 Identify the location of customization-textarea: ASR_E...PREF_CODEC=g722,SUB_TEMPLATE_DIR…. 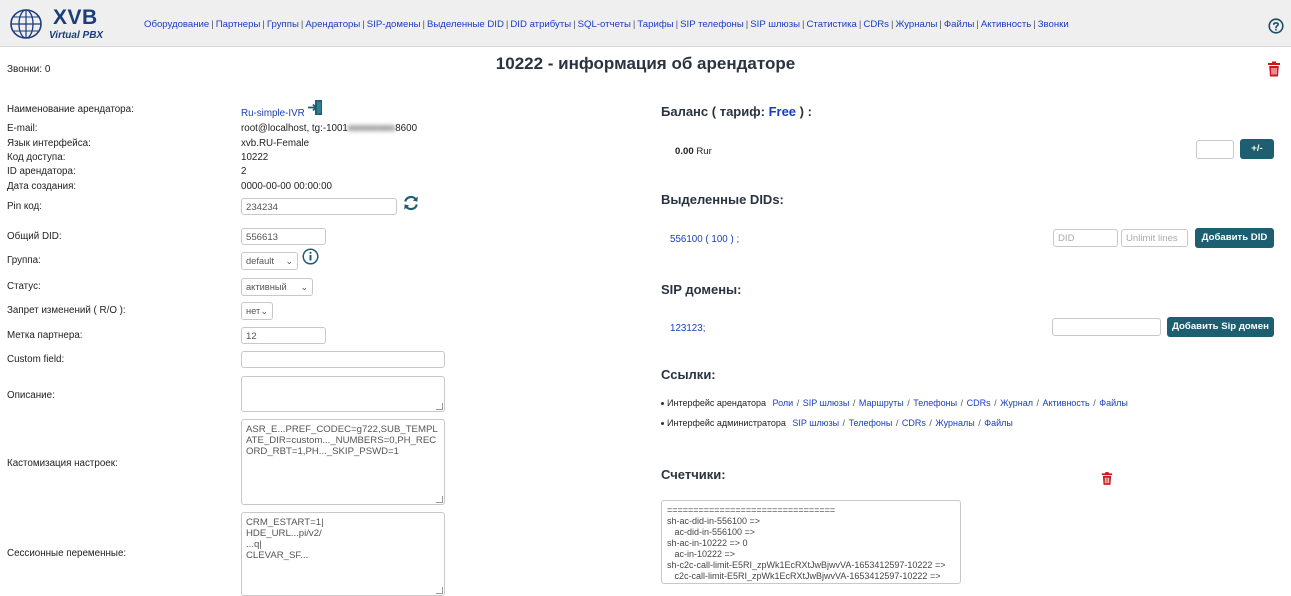
(343, 462).